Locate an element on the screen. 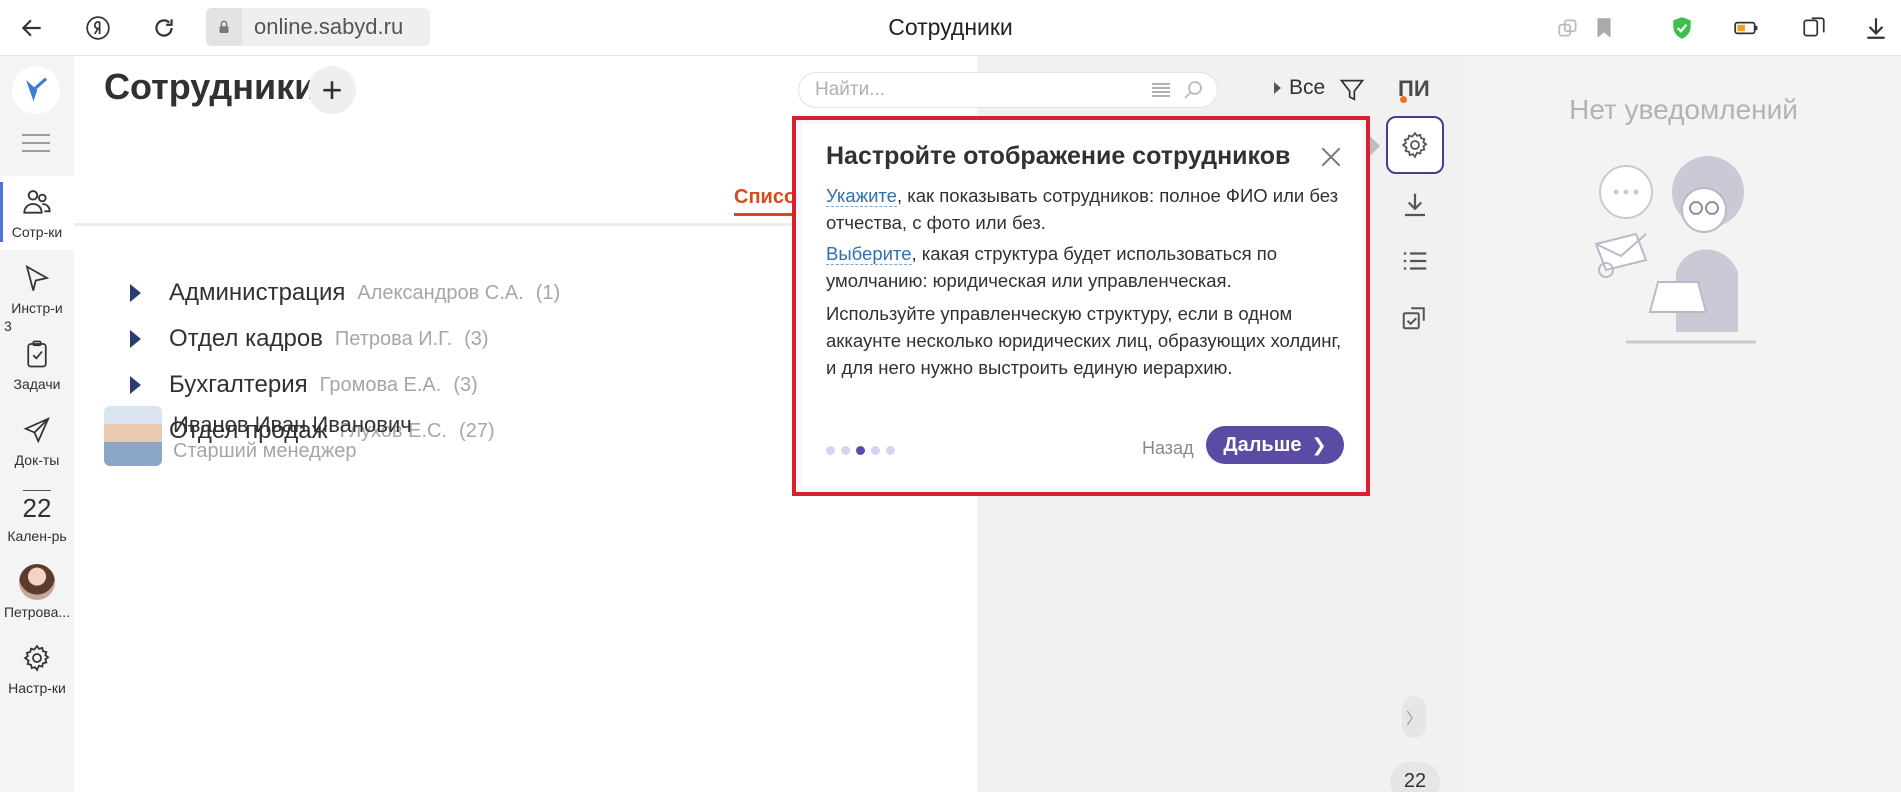  filter-all-toggle: Все is located at coordinates (1299, 88).